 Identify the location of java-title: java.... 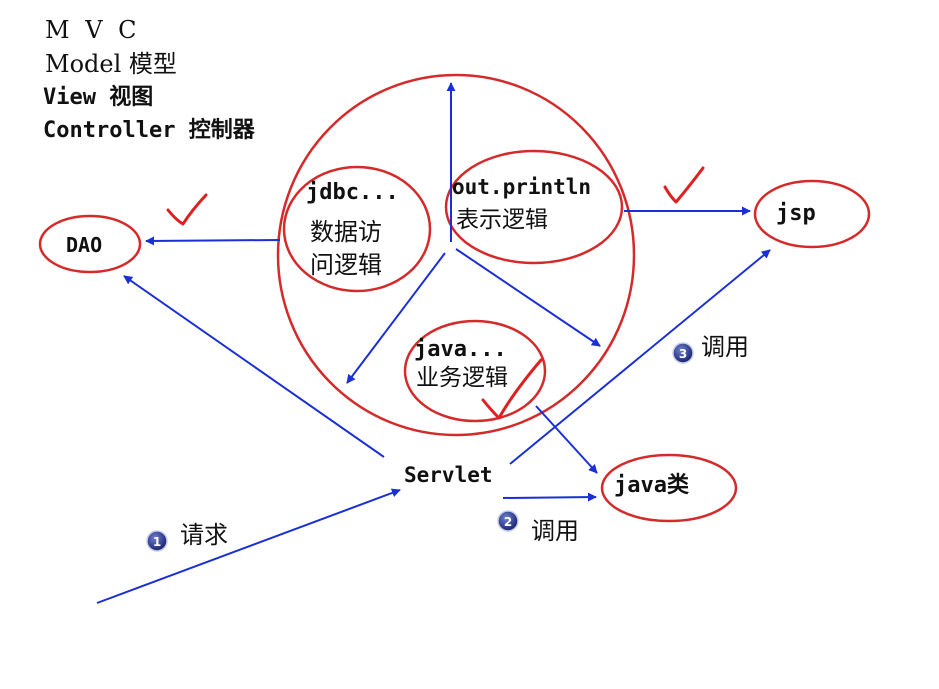
(460, 349).